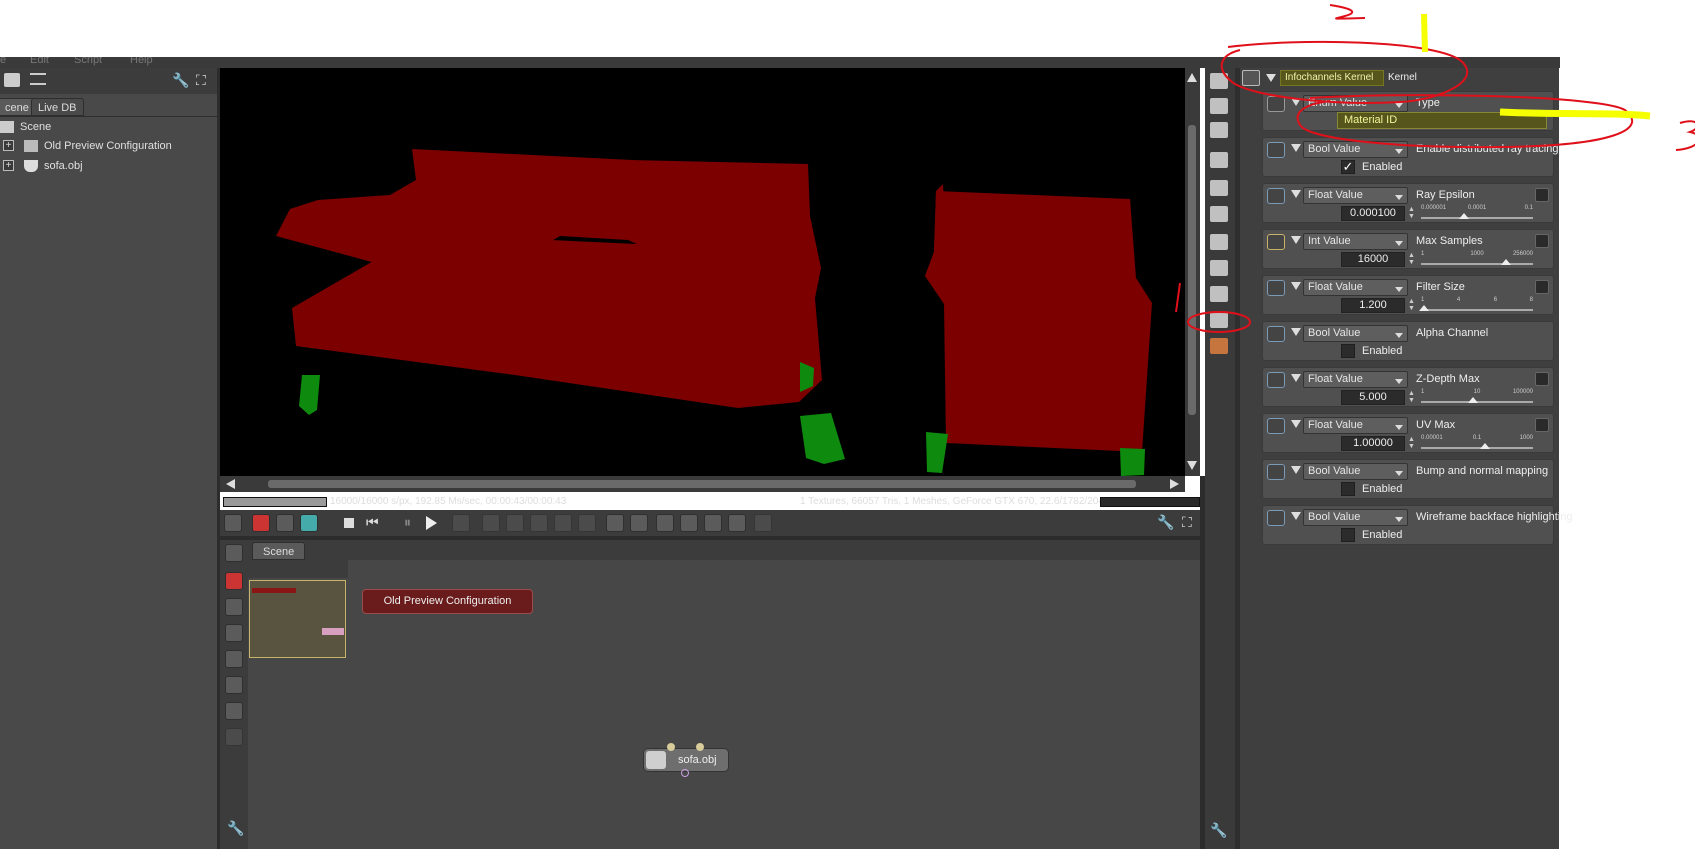 The height and width of the screenshot is (849, 1695). I want to click on annotation-circle-icon, so click(1219, 322).